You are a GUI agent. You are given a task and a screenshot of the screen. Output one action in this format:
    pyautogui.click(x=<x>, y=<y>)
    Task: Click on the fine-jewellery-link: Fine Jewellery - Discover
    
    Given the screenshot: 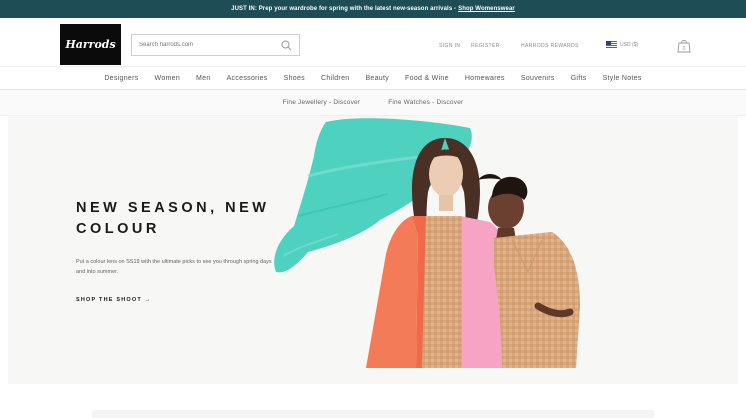 What is the action you would take?
    pyautogui.click(x=322, y=102)
    